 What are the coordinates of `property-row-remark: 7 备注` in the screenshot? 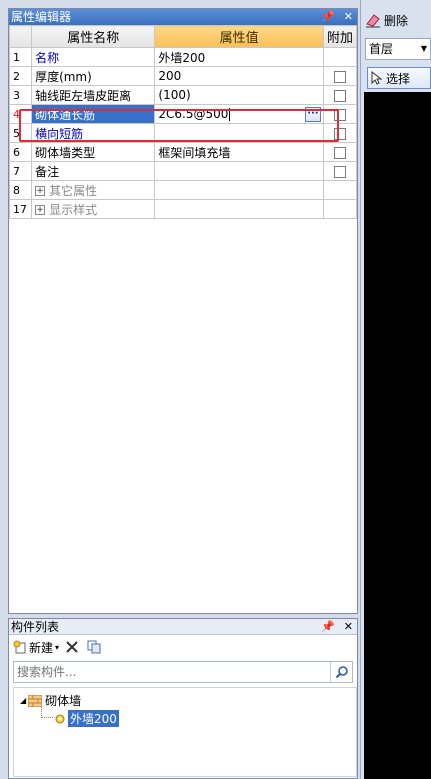 It's located at (183, 171).